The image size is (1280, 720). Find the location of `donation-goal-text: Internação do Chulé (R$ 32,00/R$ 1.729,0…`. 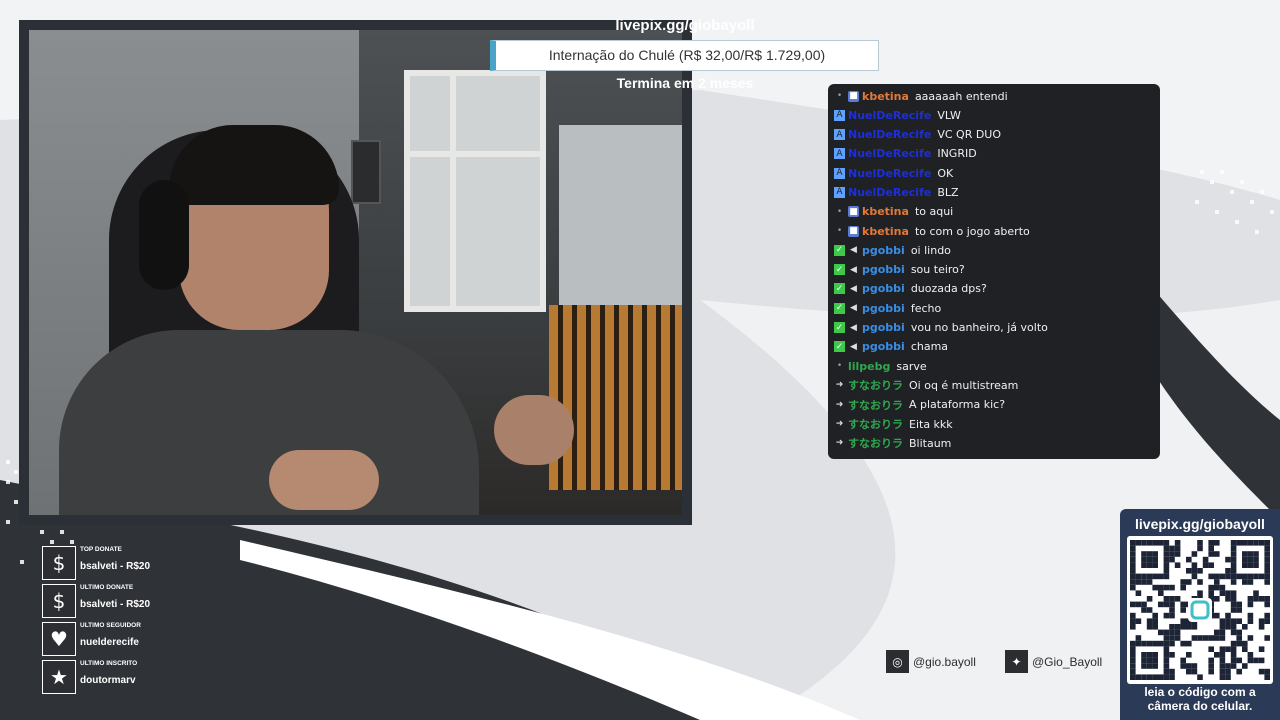

donation-goal-text: Internação do Chulé (R$ 32,00/R$ 1.729,0… is located at coordinates (687, 55).